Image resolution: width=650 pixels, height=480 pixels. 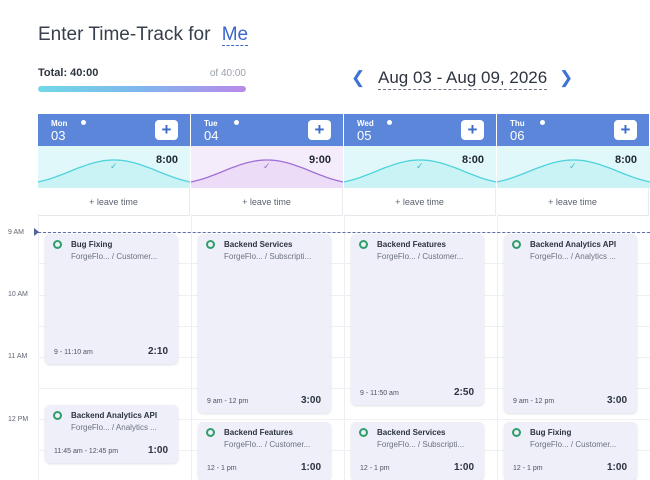 What do you see at coordinates (517, 135) in the screenshot?
I see `day-number: 06` at bounding box center [517, 135].